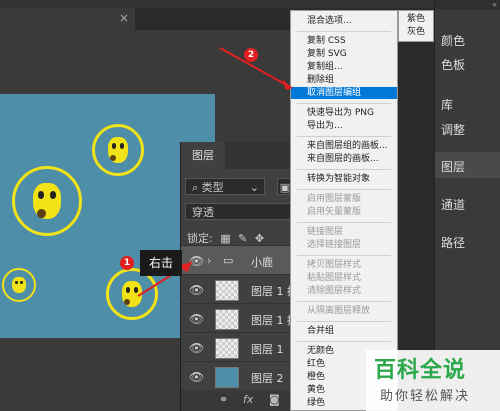 This screenshot has width=500, height=411. Describe the element at coordinates (161, 263) in the screenshot. I see `right-click-label: 右击` at that location.